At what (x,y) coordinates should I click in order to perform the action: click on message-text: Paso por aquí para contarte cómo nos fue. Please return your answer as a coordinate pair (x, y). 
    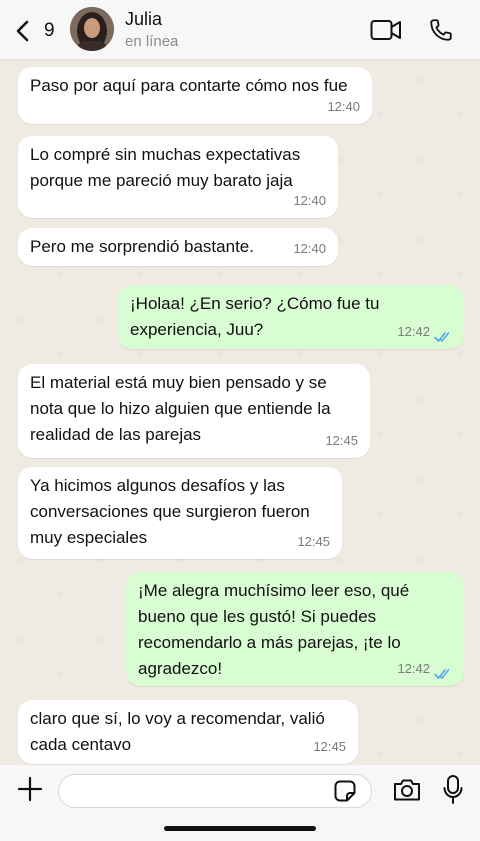
    Looking at the image, I should click on (189, 85).